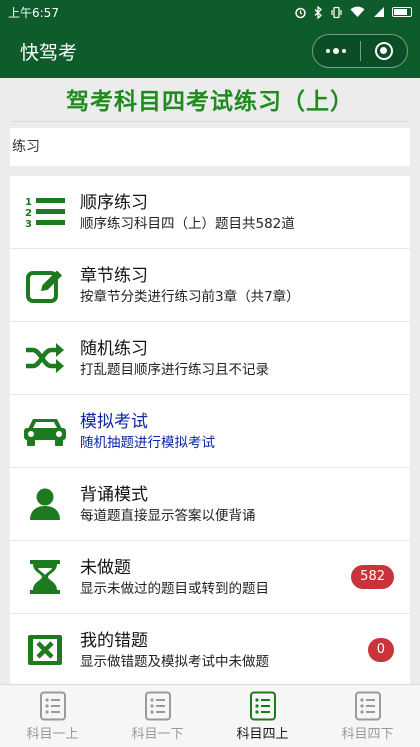 This screenshot has width=420, height=747. Describe the element at coordinates (380, 650) in the screenshot. I see `count-badge: 0` at that location.